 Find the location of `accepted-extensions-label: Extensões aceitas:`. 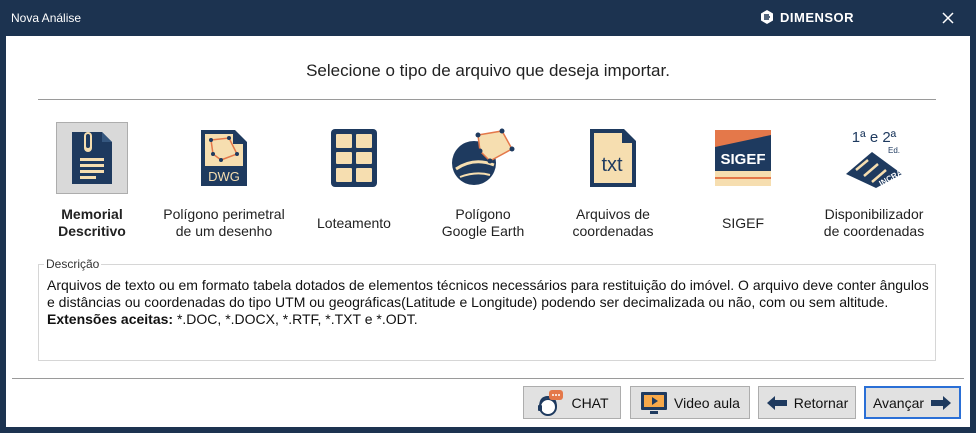

accepted-extensions-label: Extensões aceitas: is located at coordinates (110, 319).